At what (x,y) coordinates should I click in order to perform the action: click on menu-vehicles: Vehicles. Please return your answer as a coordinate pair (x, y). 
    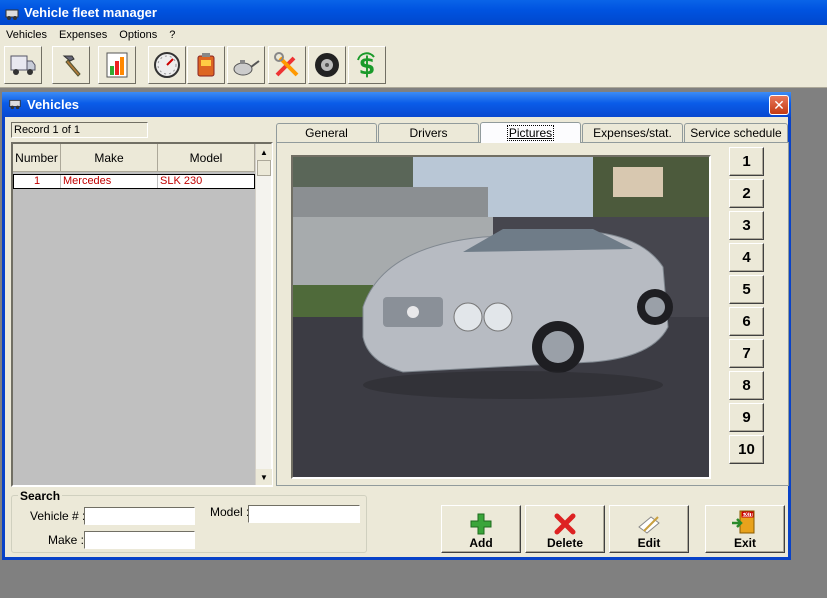
    Looking at the image, I should click on (26, 35).